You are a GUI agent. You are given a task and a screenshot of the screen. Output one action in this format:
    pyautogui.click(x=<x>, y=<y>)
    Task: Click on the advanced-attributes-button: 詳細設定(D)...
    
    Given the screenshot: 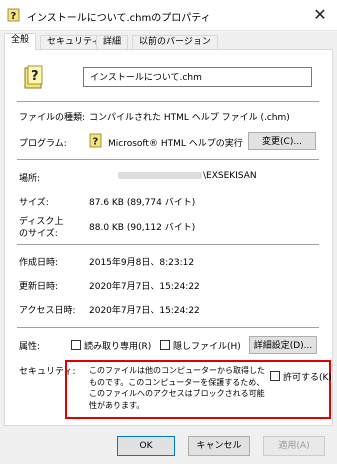 What is the action you would take?
    pyautogui.click(x=283, y=345)
    